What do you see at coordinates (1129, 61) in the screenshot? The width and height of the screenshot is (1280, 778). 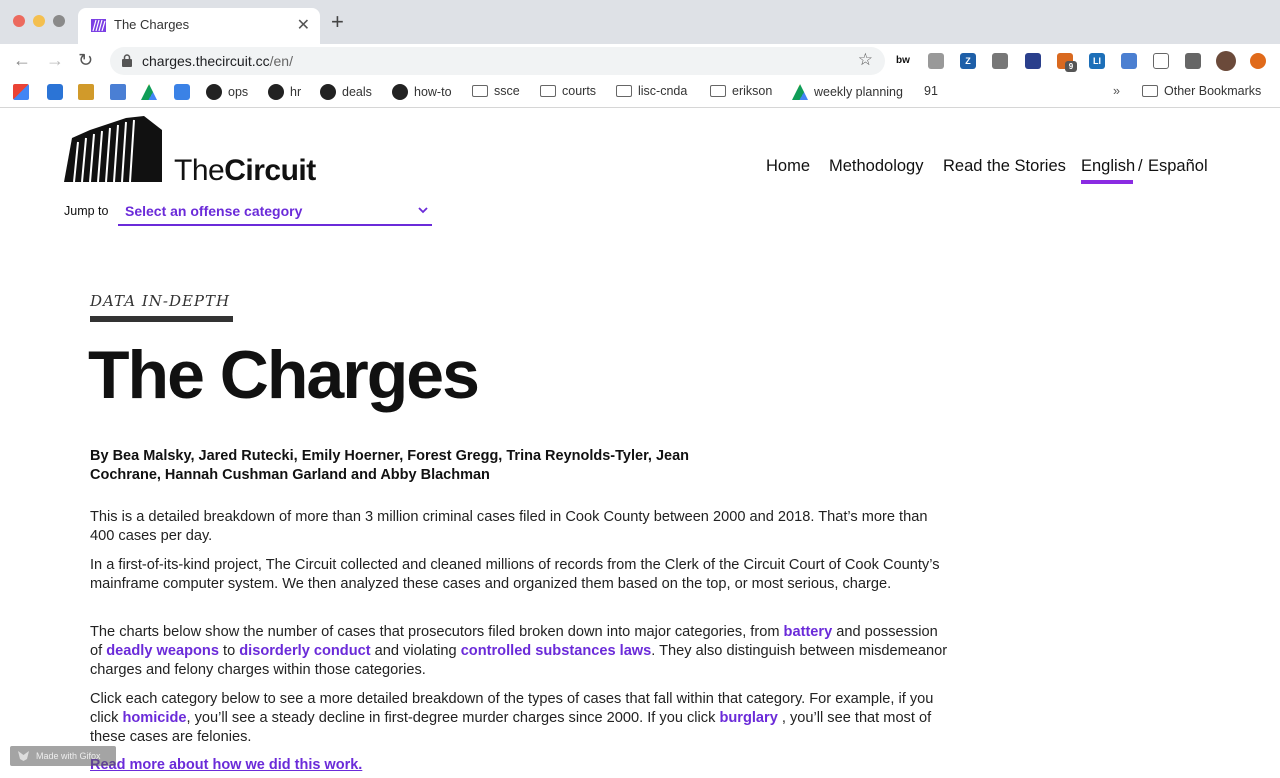 I see `extension-feather-icon` at bounding box center [1129, 61].